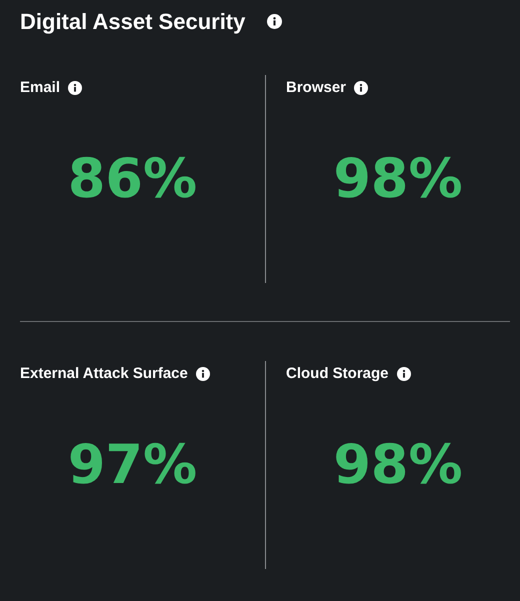 Image resolution: width=520 pixels, height=601 pixels. What do you see at coordinates (133, 464) in the screenshot?
I see `metric-value: 97%` at bounding box center [133, 464].